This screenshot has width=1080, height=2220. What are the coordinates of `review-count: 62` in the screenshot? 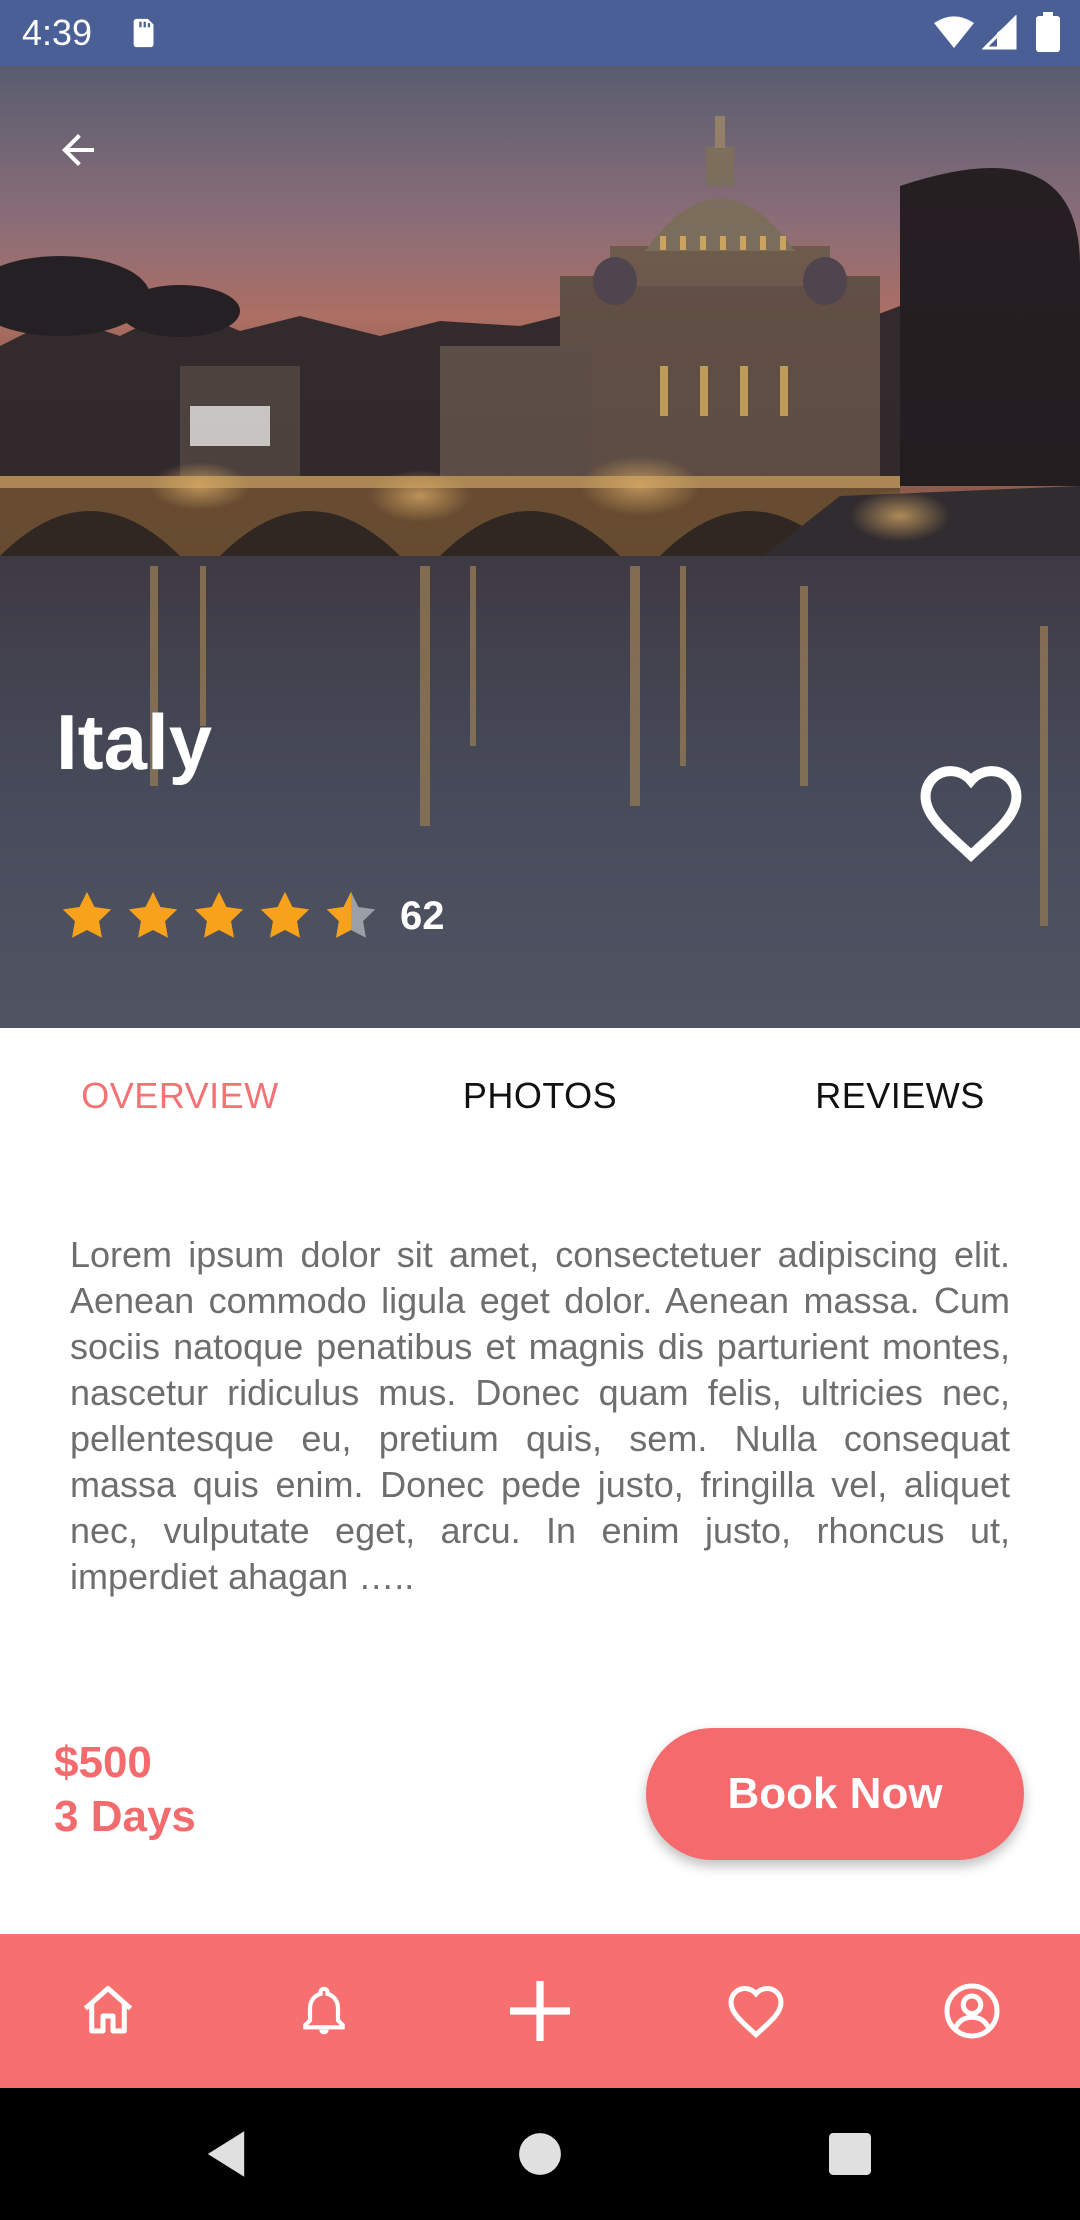 It's located at (422, 915).